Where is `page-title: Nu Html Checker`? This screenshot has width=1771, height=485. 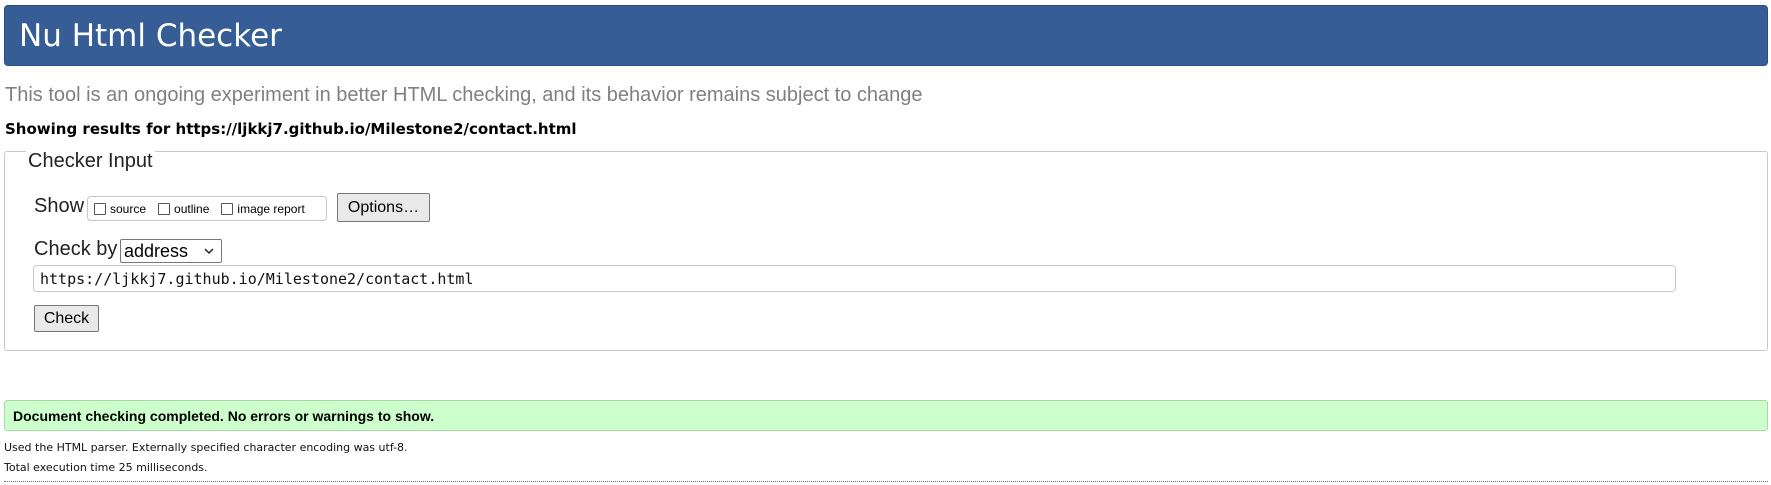
page-title: Nu Html Checker is located at coordinates (150, 36).